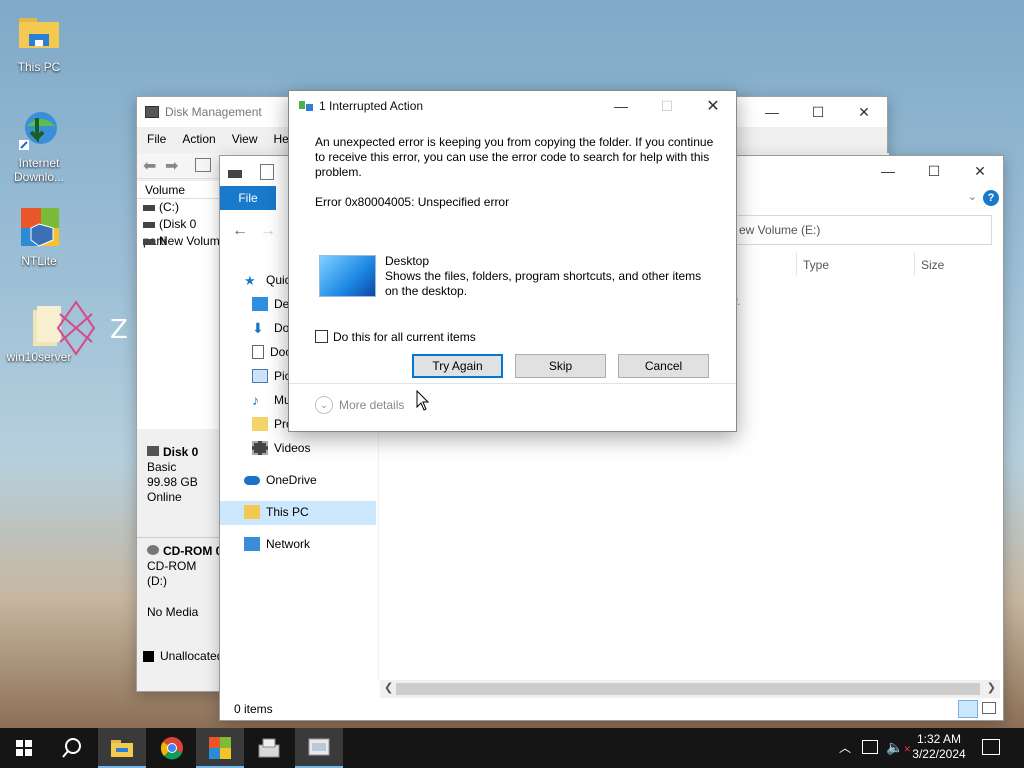 The width and height of the screenshot is (1024, 768). I want to click on back-arrow-icon: ←, so click(240, 231).